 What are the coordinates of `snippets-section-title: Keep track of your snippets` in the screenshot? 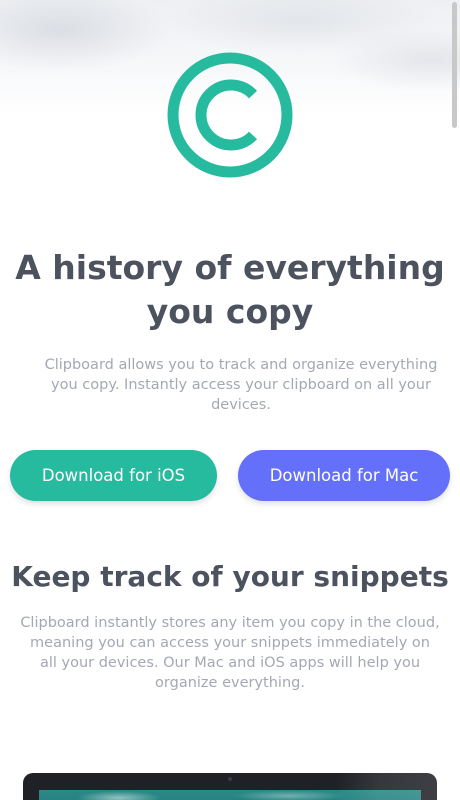 It's located at (230, 576).